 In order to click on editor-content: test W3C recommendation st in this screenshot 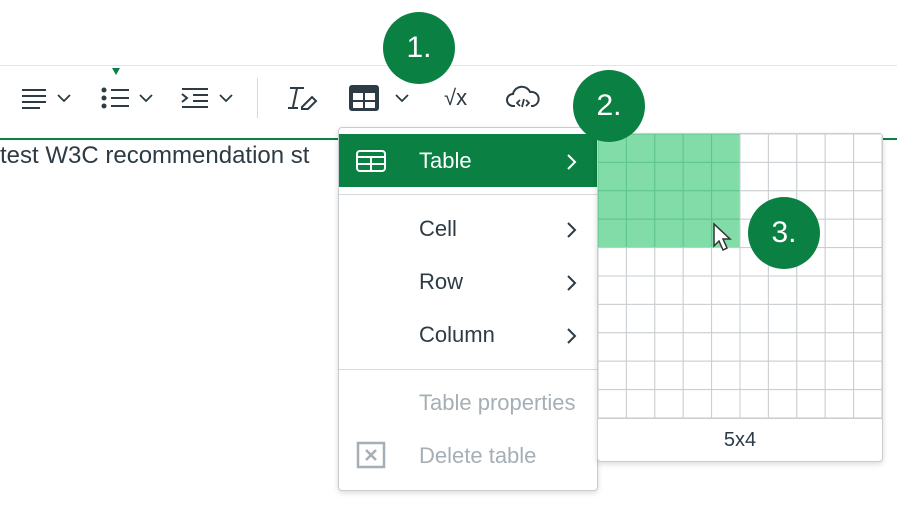, I will do `click(154, 156)`.